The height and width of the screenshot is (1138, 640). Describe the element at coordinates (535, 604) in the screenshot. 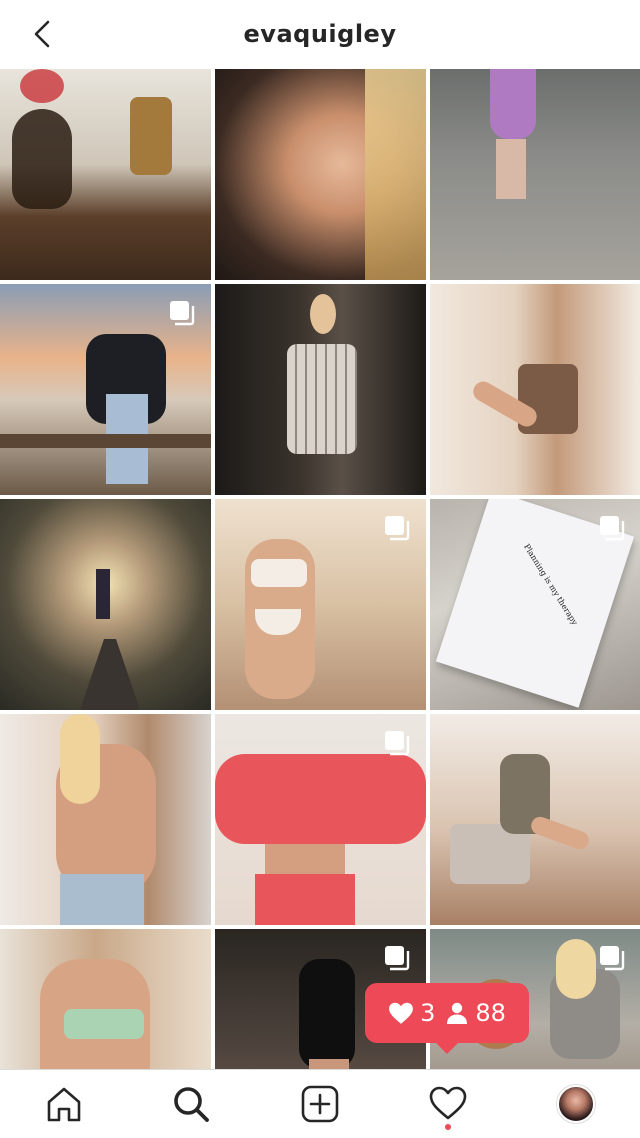

I see `post-tile: Planning is my therapy` at that location.